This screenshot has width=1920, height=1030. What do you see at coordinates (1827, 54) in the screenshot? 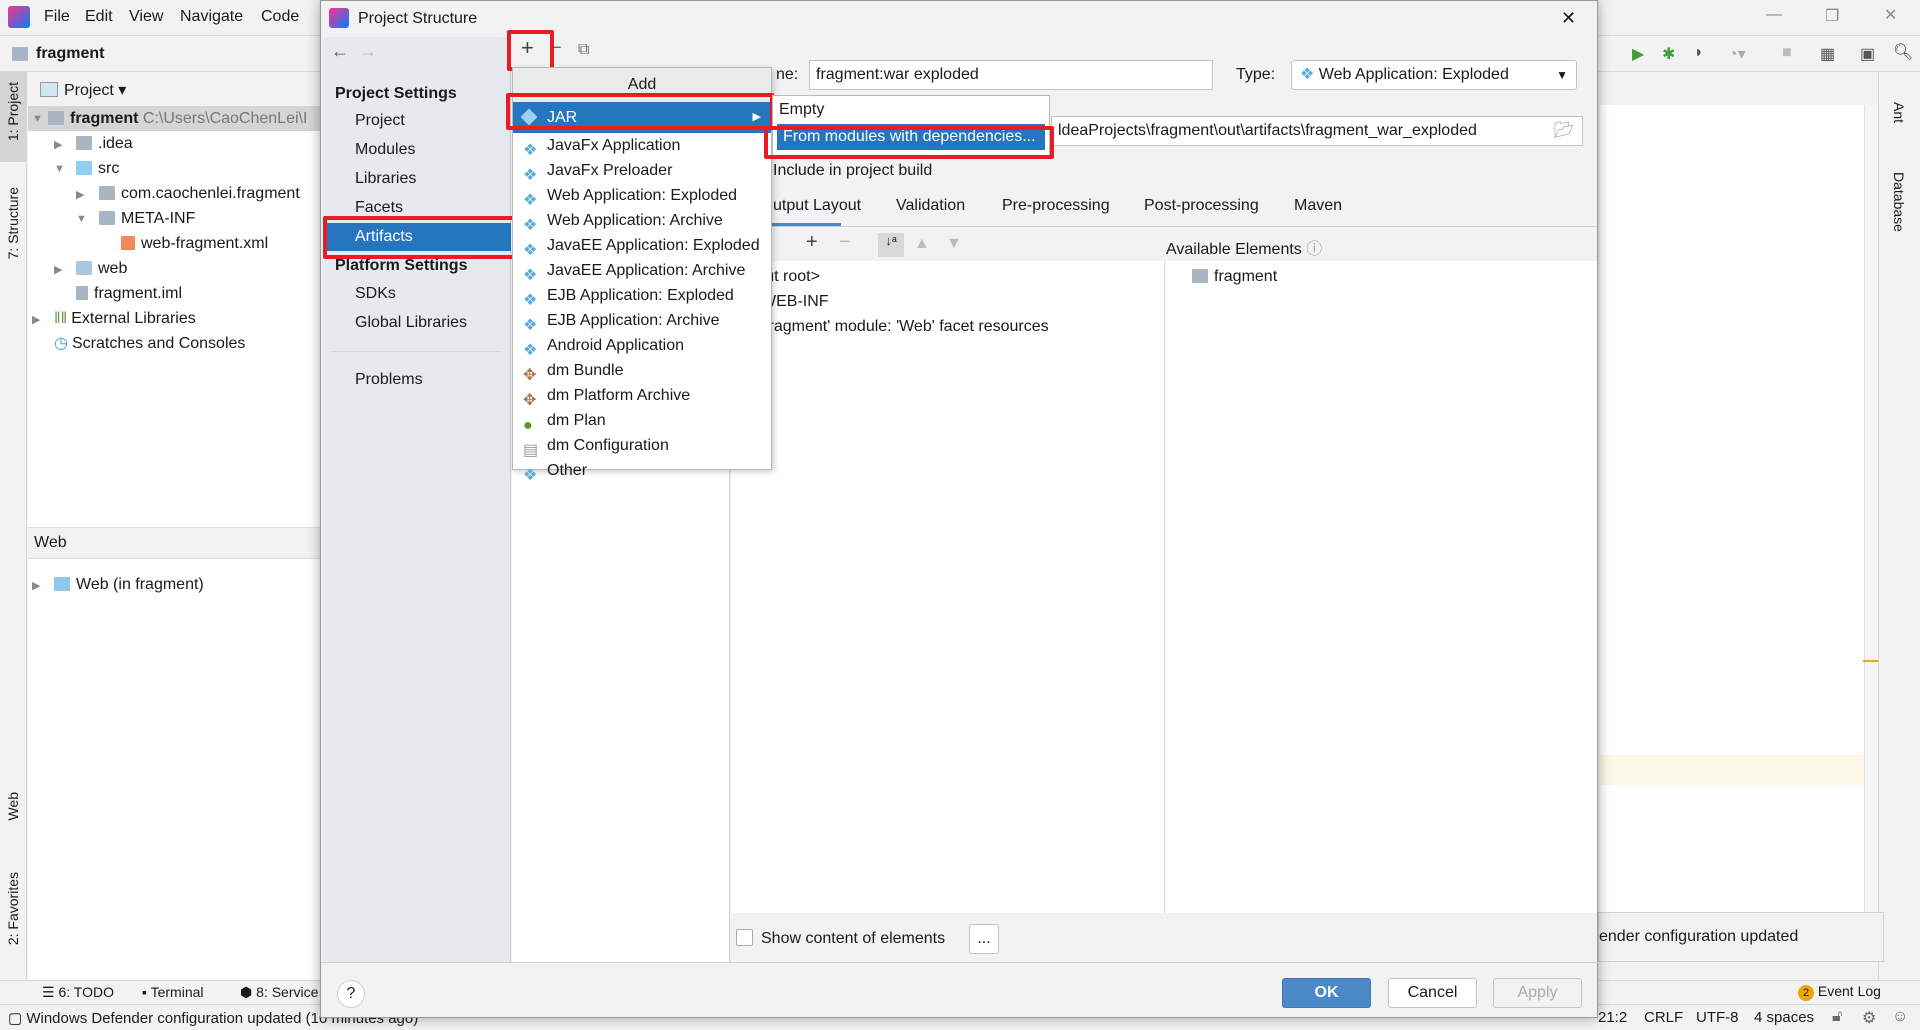
I see `project-structure-icon: ▦` at bounding box center [1827, 54].